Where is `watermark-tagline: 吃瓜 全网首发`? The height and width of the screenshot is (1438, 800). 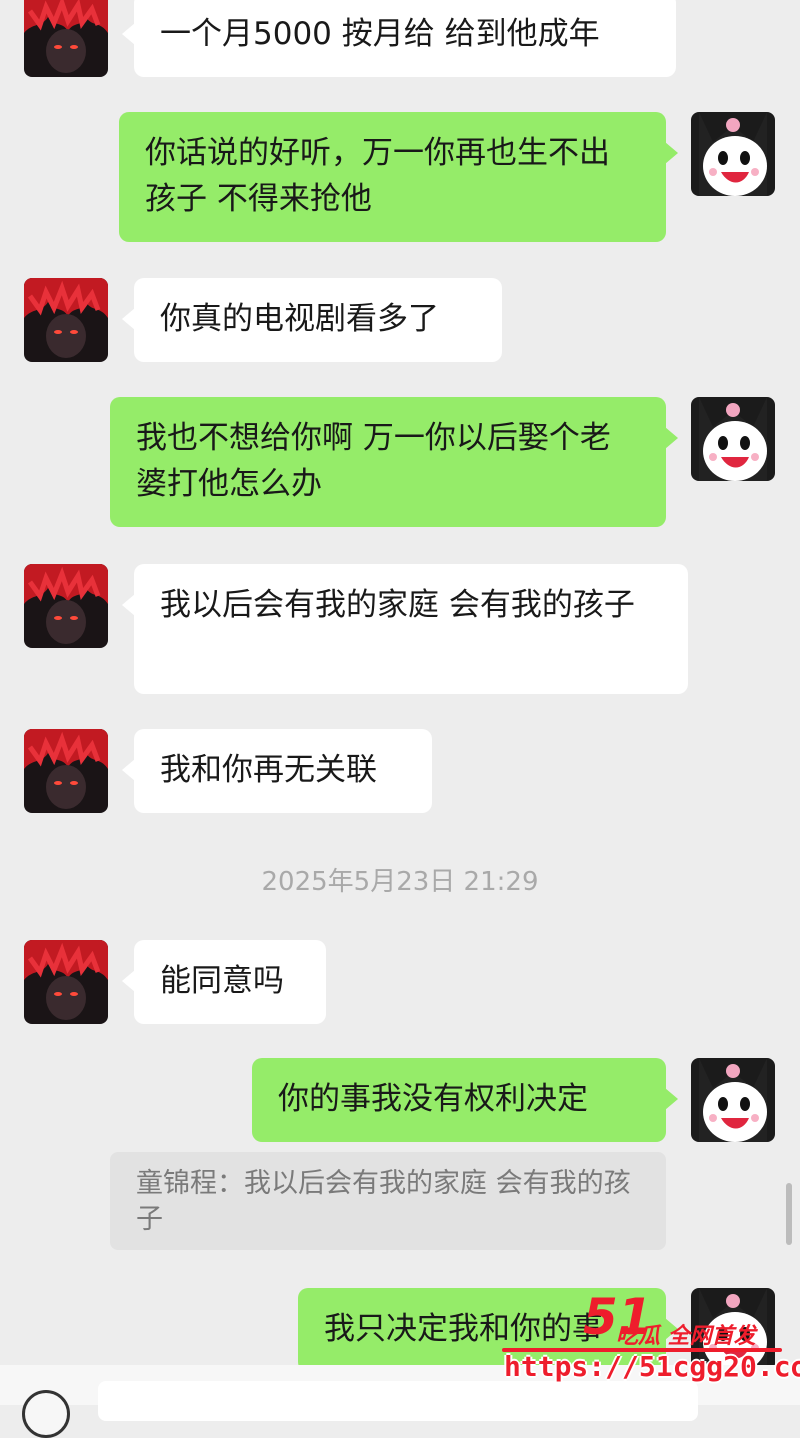
watermark-tagline: 吃瓜 全网首发 is located at coordinates (686, 1336).